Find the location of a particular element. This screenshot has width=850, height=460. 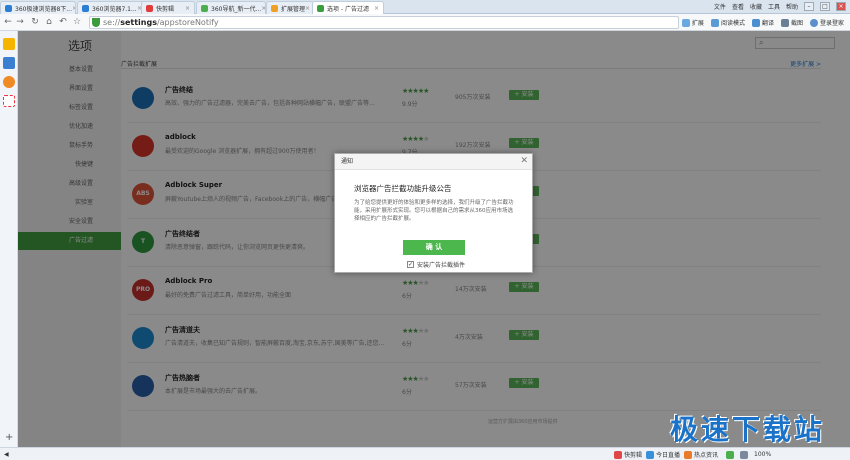

tab-5: 选项 - 广告过滤 × is located at coordinates (348, 7).